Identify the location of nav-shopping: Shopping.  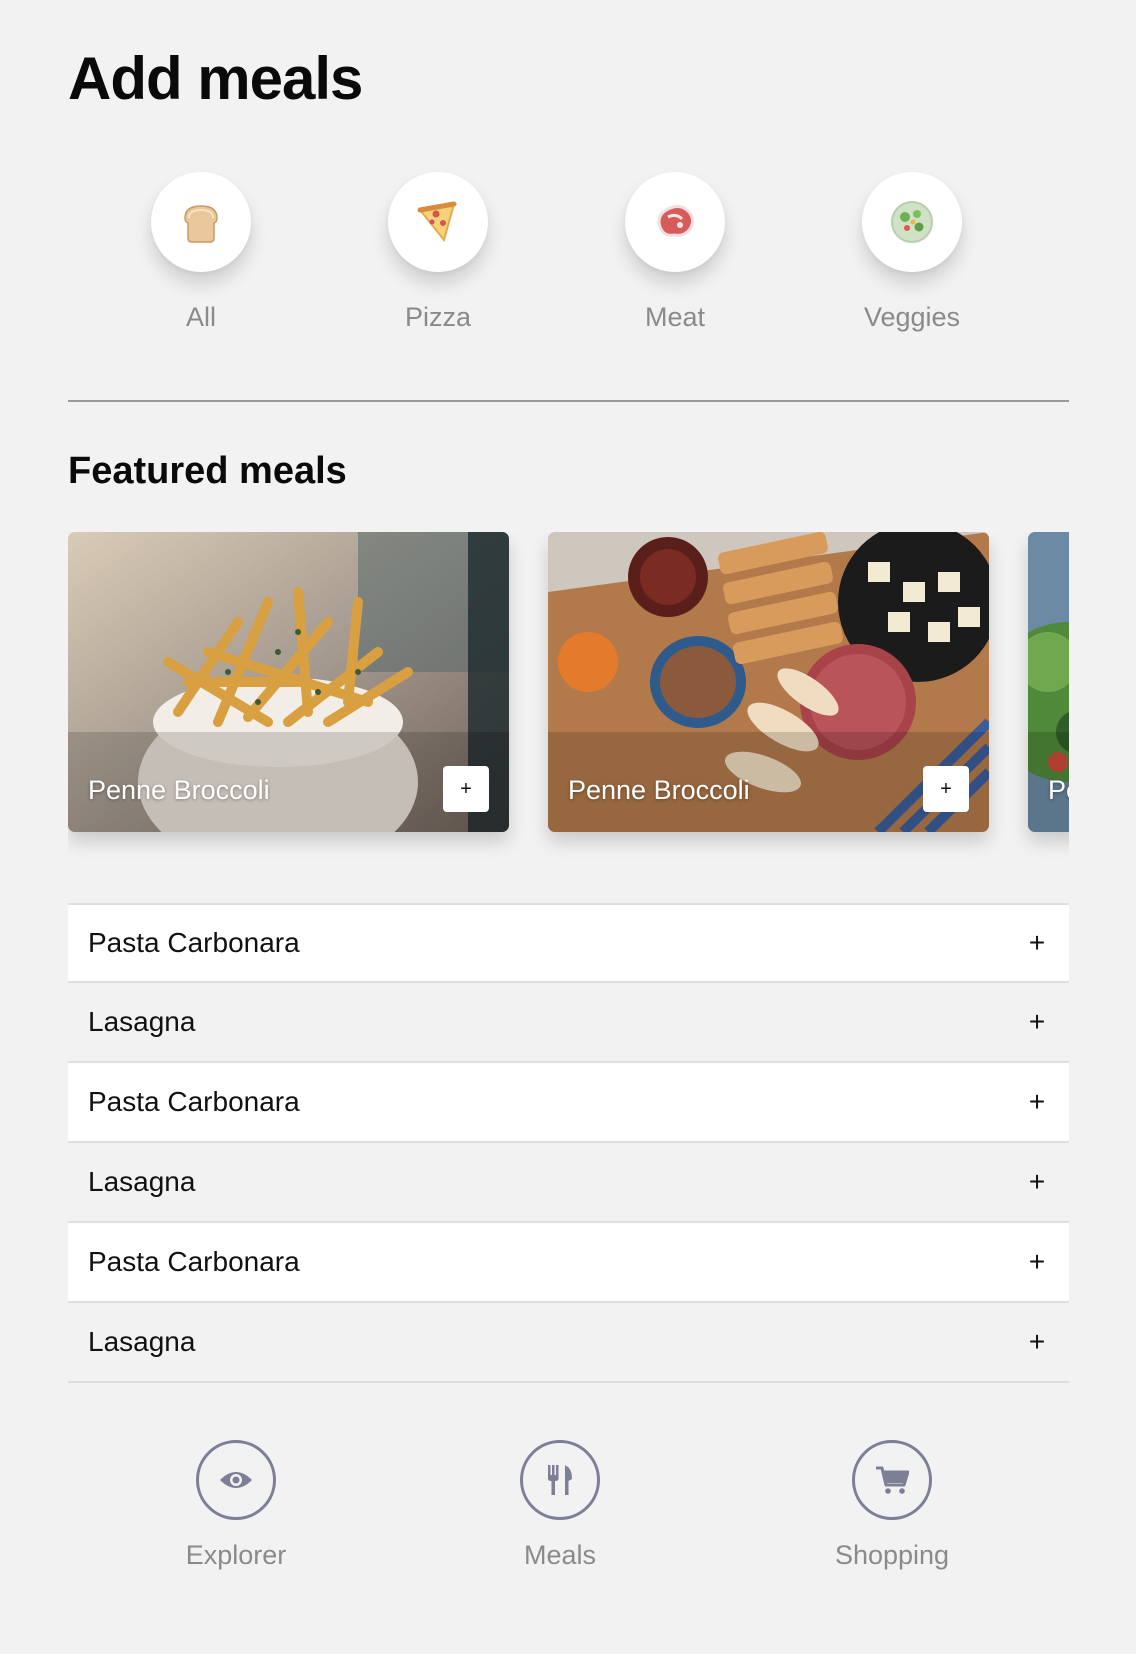
(892, 1505).